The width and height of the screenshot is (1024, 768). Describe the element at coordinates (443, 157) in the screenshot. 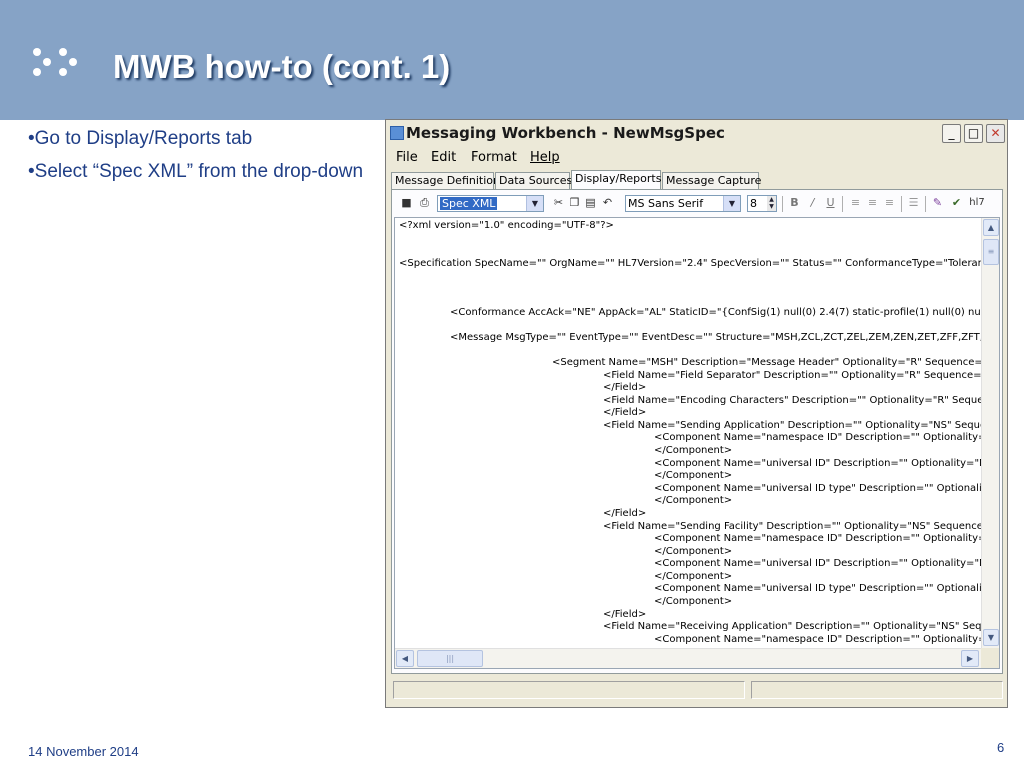

I see `menu-edit: Edit` at that location.